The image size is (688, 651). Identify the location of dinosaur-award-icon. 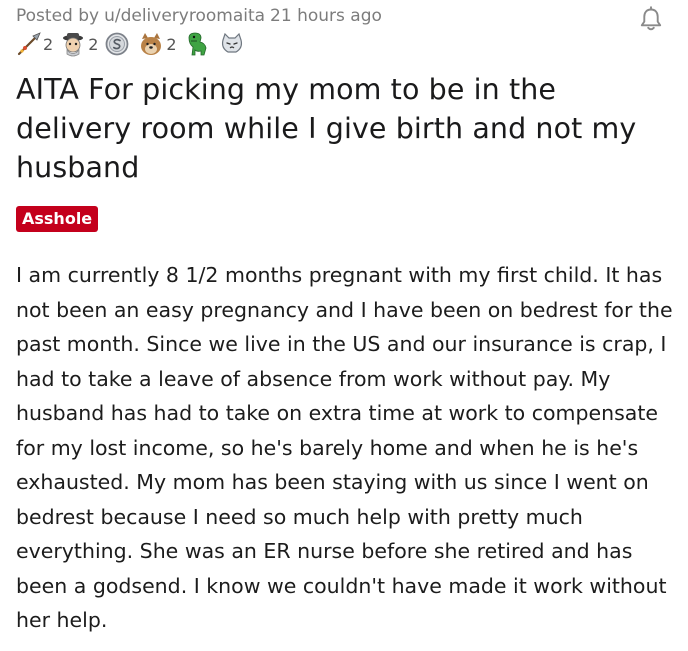
(197, 44).